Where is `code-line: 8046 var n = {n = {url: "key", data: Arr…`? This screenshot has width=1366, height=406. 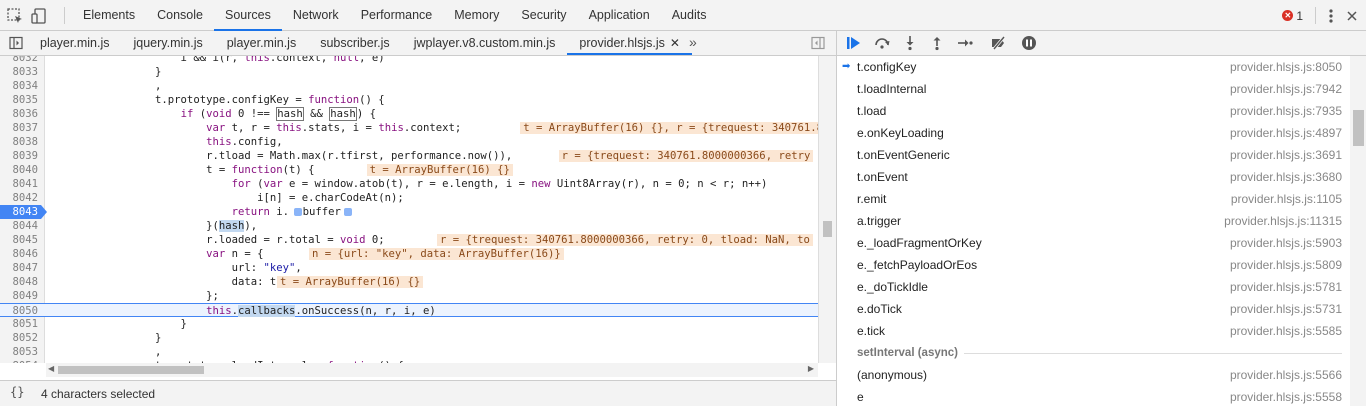
code-line: 8046 var n = {n = {url: "key", data: Arr… is located at coordinates (409, 254).